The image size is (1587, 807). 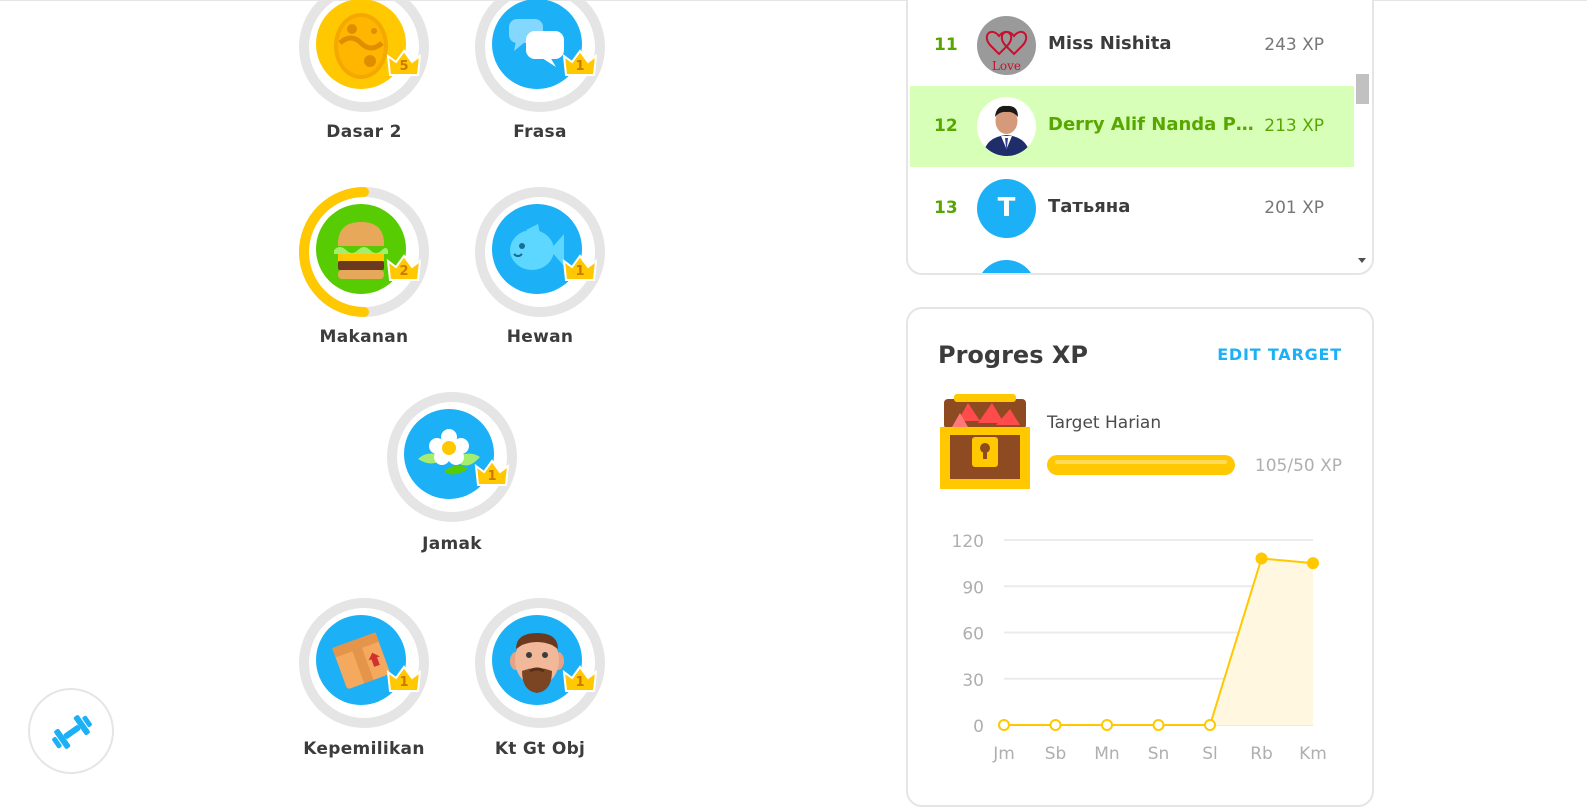 What do you see at coordinates (968, 542) in the screenshot?
I see `chart-y-tick-label: 120` at bounding box center [968, 542].